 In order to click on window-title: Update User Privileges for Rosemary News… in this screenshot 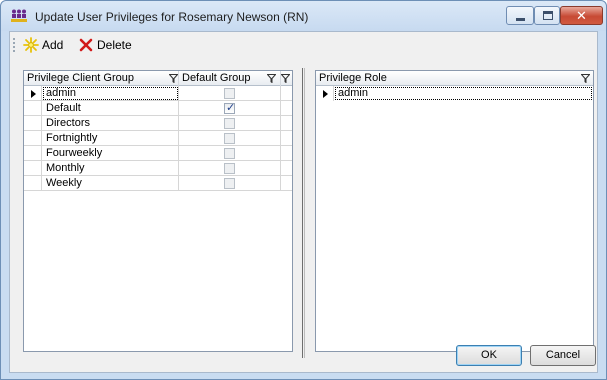, I will do `click(172, 17)`.